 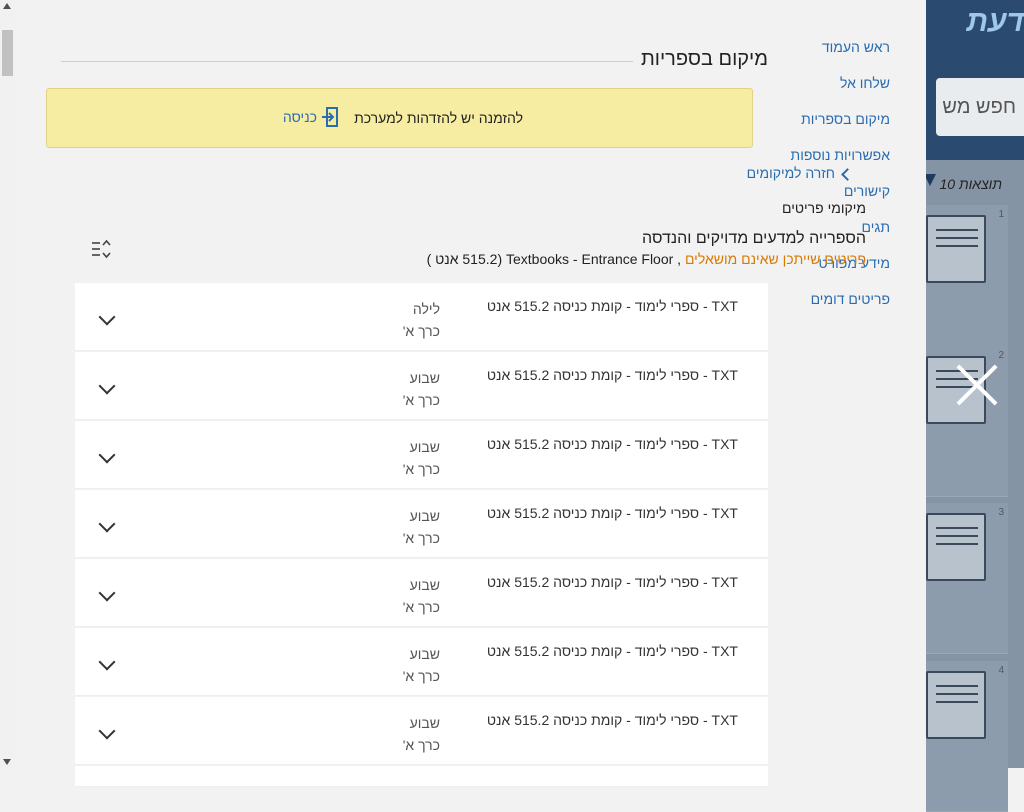 I want to click on background-result-item: 4, so click(x=967, y=736).